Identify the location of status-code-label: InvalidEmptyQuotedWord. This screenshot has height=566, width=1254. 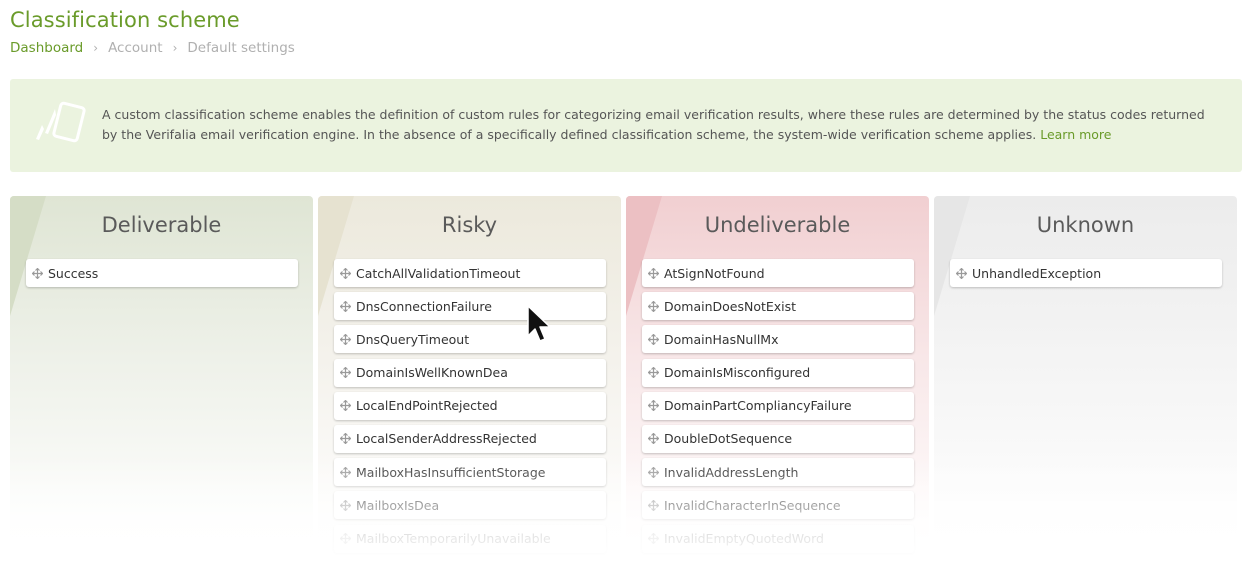
(744, 538).